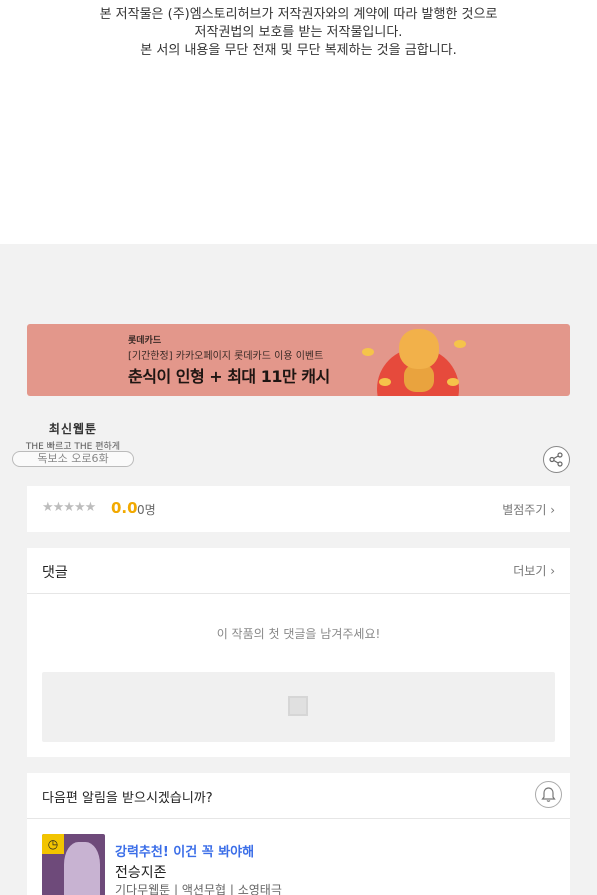 The width and height of the screenshot is (597, 895). I want to click on episode-pill: 독보소 오로6화, so click(73, 459).